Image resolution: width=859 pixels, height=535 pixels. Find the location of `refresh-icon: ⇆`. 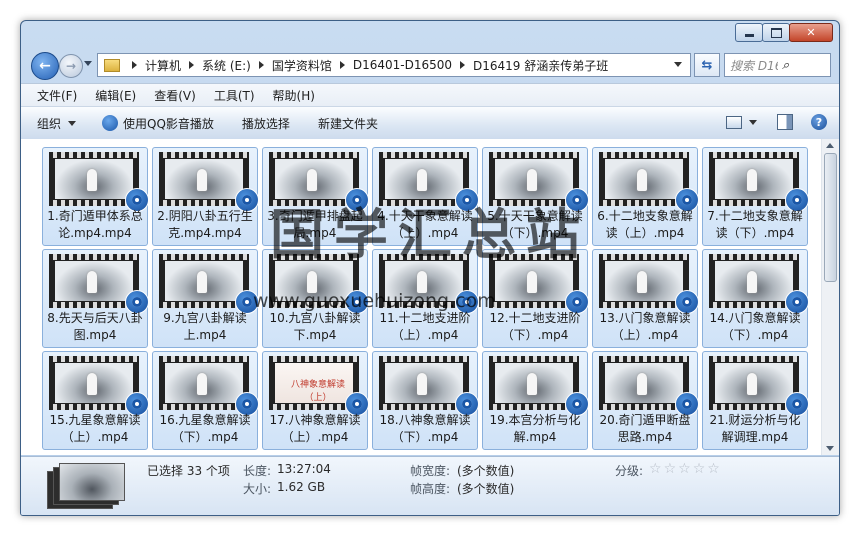

refresh-icon: ⇆ is located at coordinates (707, 65).